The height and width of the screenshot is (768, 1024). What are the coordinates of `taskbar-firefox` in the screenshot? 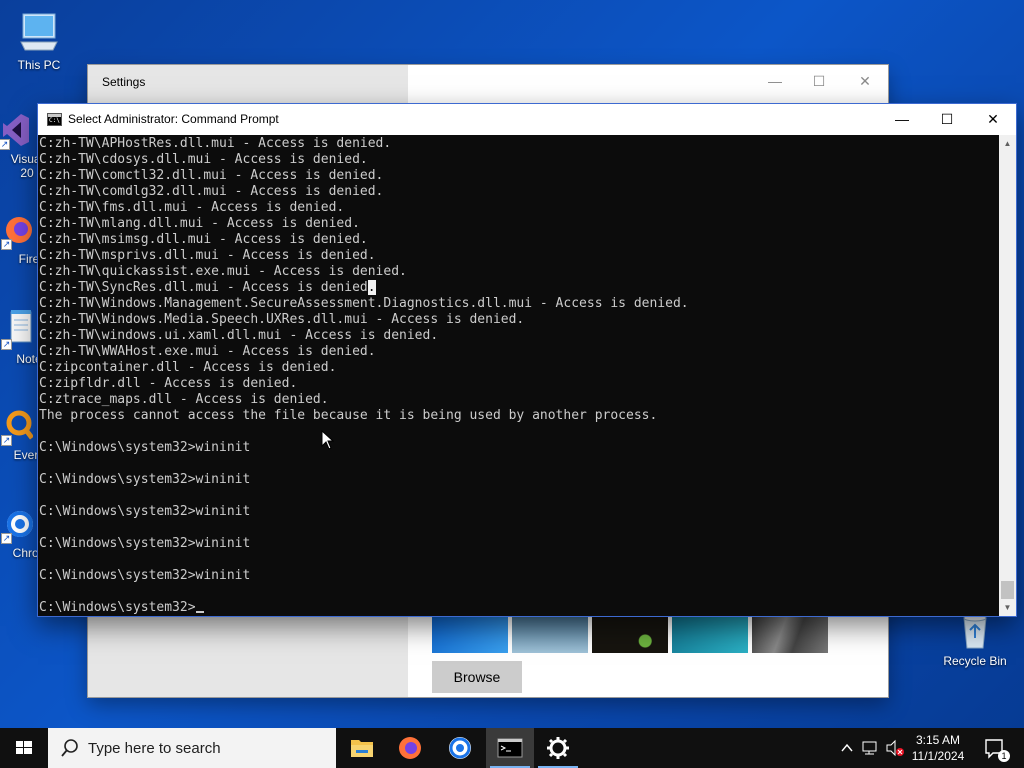 It's located at (410, 748).